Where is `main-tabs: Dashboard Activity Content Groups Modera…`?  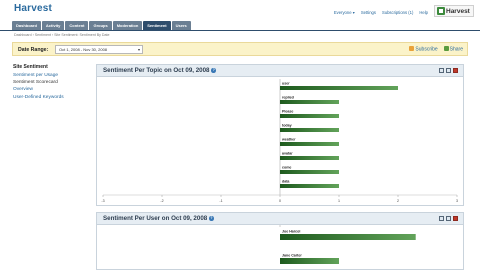
main-tabs: Dashboard Activity Content Groups Modera… is located at coordinates (101, 25).